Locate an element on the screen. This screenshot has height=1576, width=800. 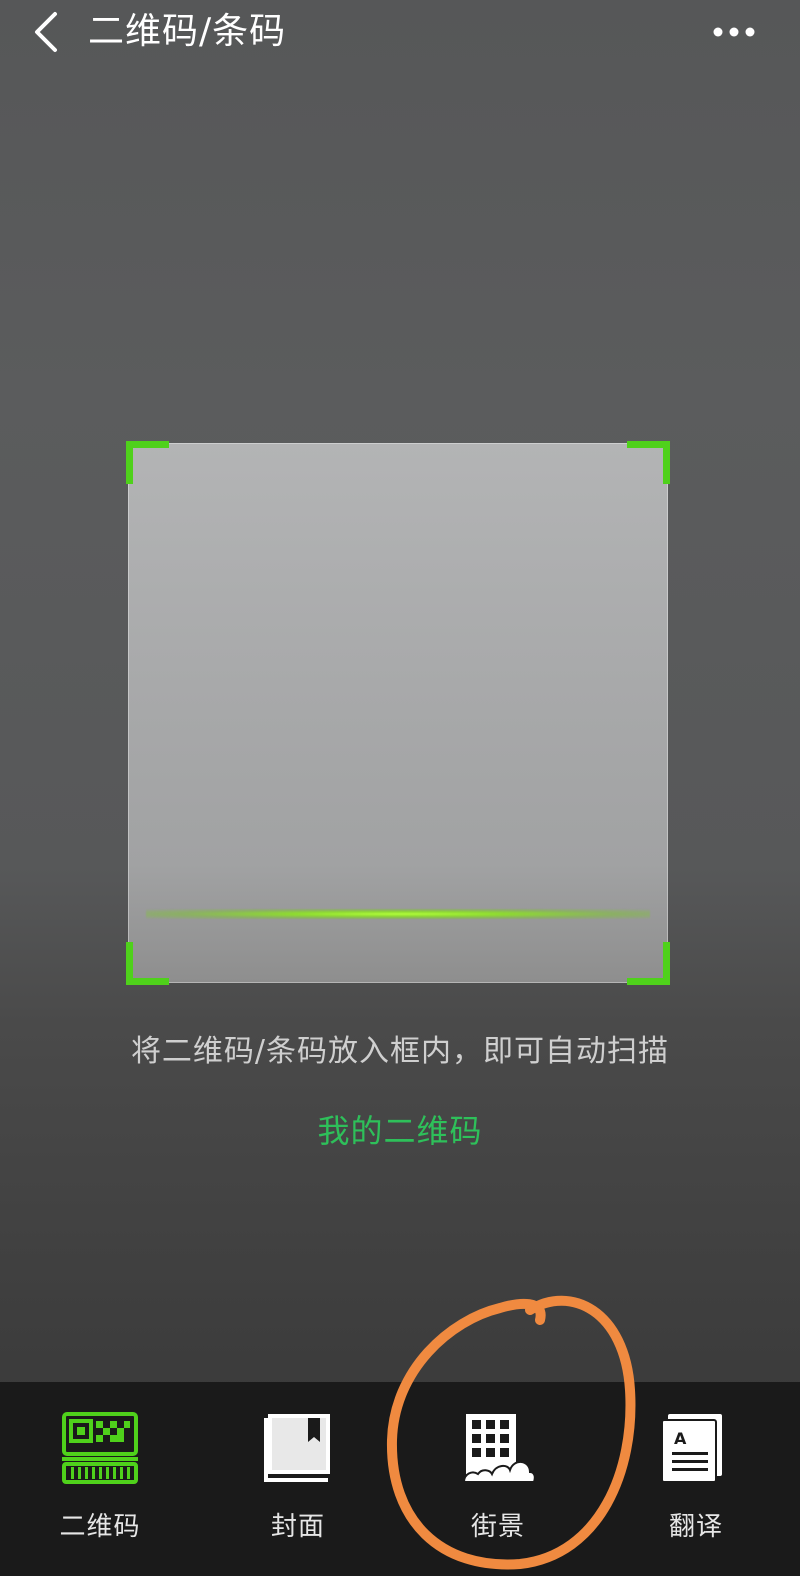
back-button is located at coordinates (46, 32).